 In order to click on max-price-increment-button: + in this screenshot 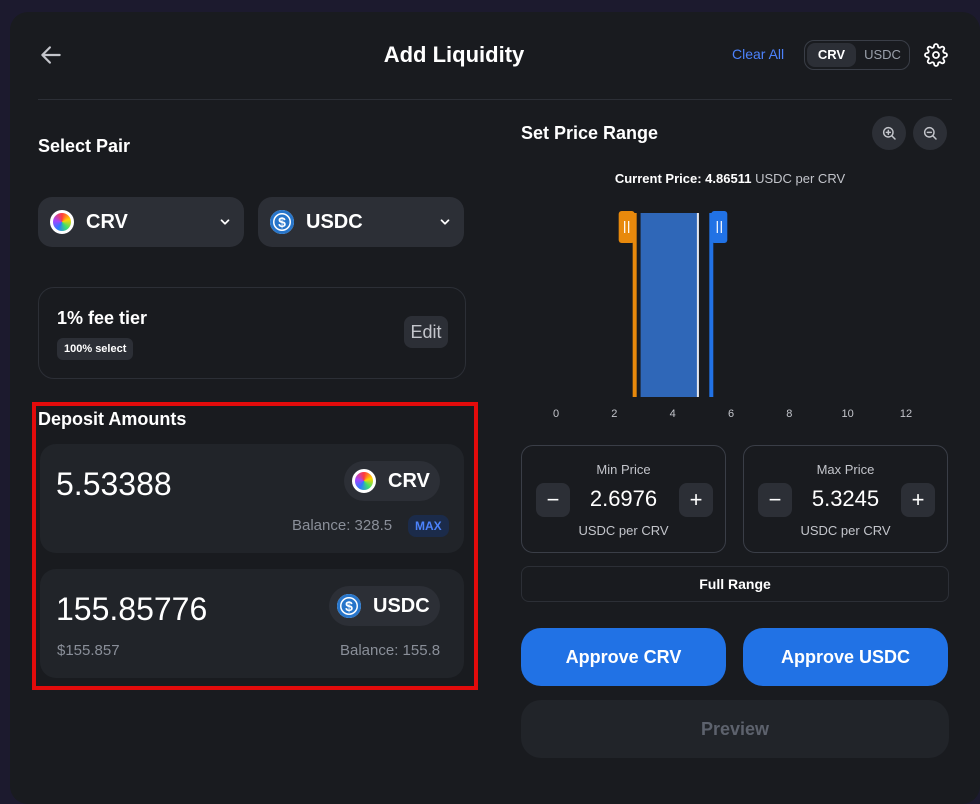, I will do `click(918, 500)`.